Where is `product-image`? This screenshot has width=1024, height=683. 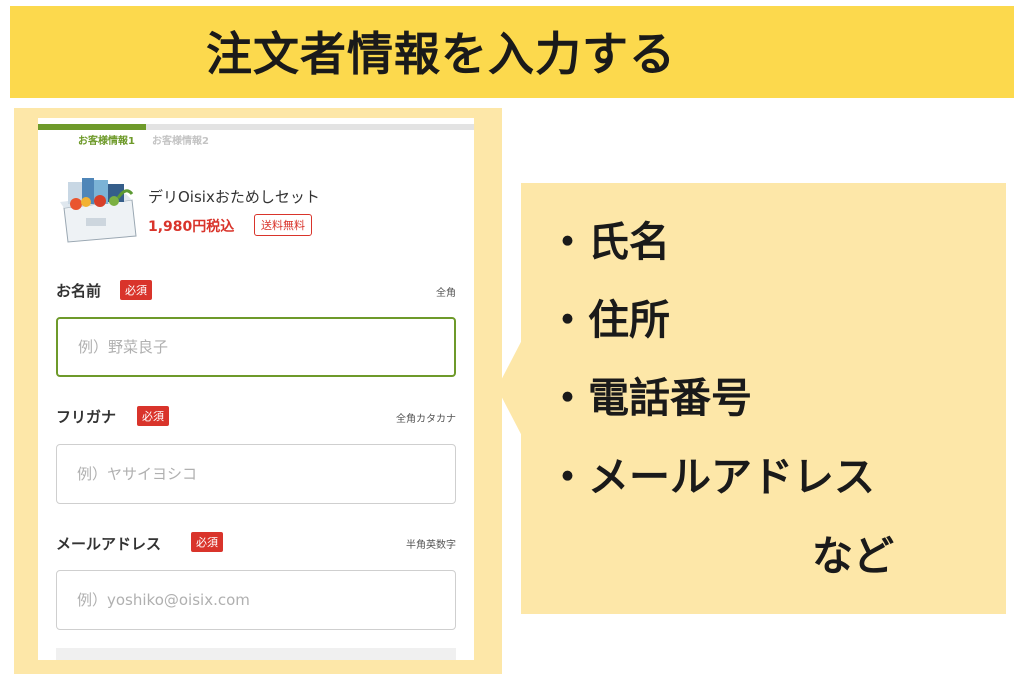
product-image is located at coordinates (98, 210).